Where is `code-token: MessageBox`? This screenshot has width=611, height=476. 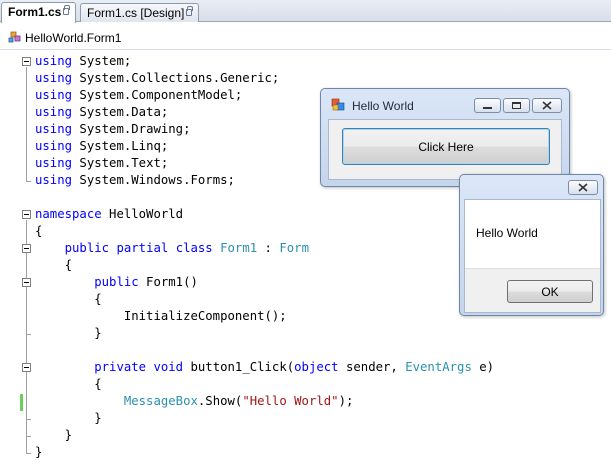
code-token: MessageBox is located at coordinates (160, 401).